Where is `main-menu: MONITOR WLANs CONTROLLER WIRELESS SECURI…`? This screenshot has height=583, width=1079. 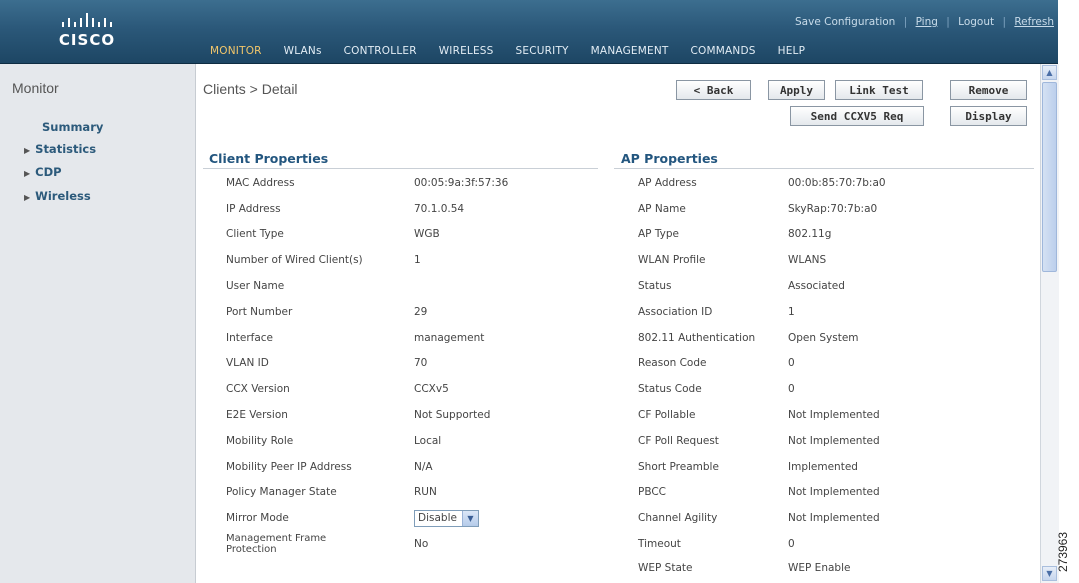 main-menu: MONITOR WLANs CONTROLLER WIRELESS SECURI… is located at coordinates (518, 51).